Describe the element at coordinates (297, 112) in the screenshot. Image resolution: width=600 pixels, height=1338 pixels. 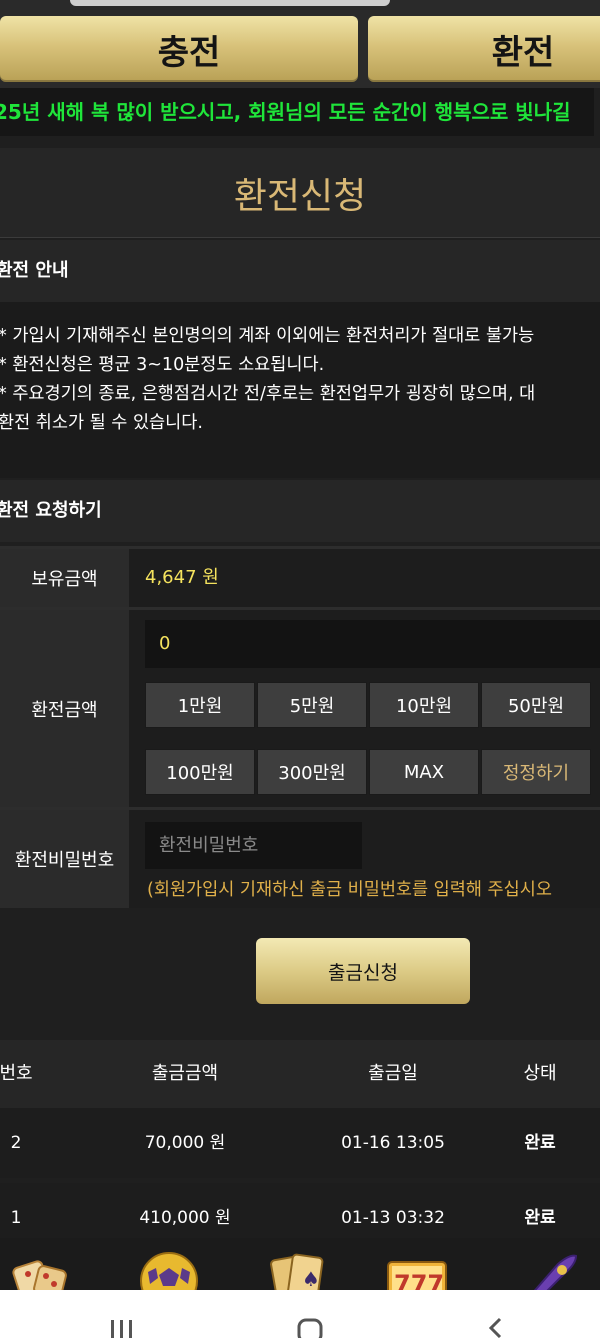
I see `notice-marquee: 25년 새해 복 많이 받으시고, 회원님의 모든 순간이 행복으로 빛나길` at that location.